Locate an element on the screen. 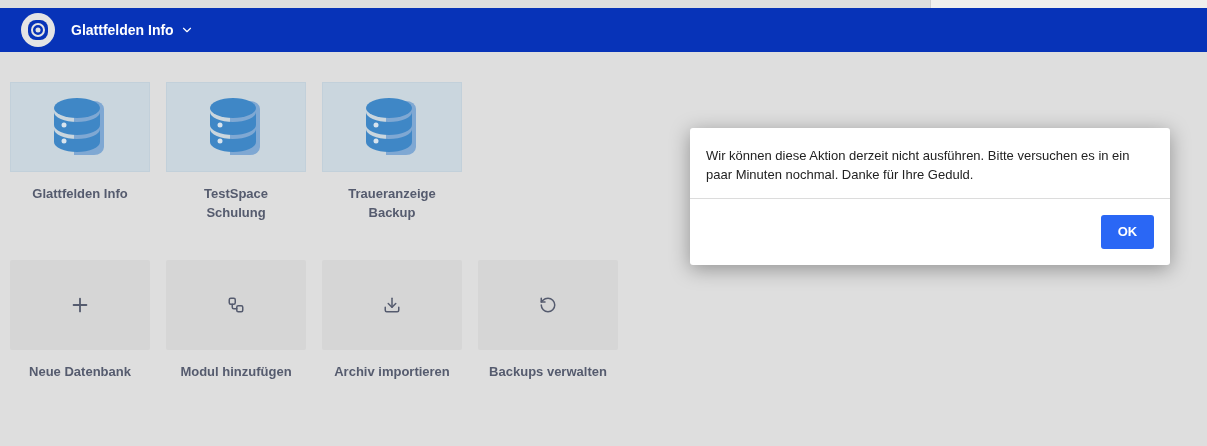 Image resolution: width=1207 pixels, height=446 pixels. action-label: Backups verwalten is located at coordinates (548, 372).